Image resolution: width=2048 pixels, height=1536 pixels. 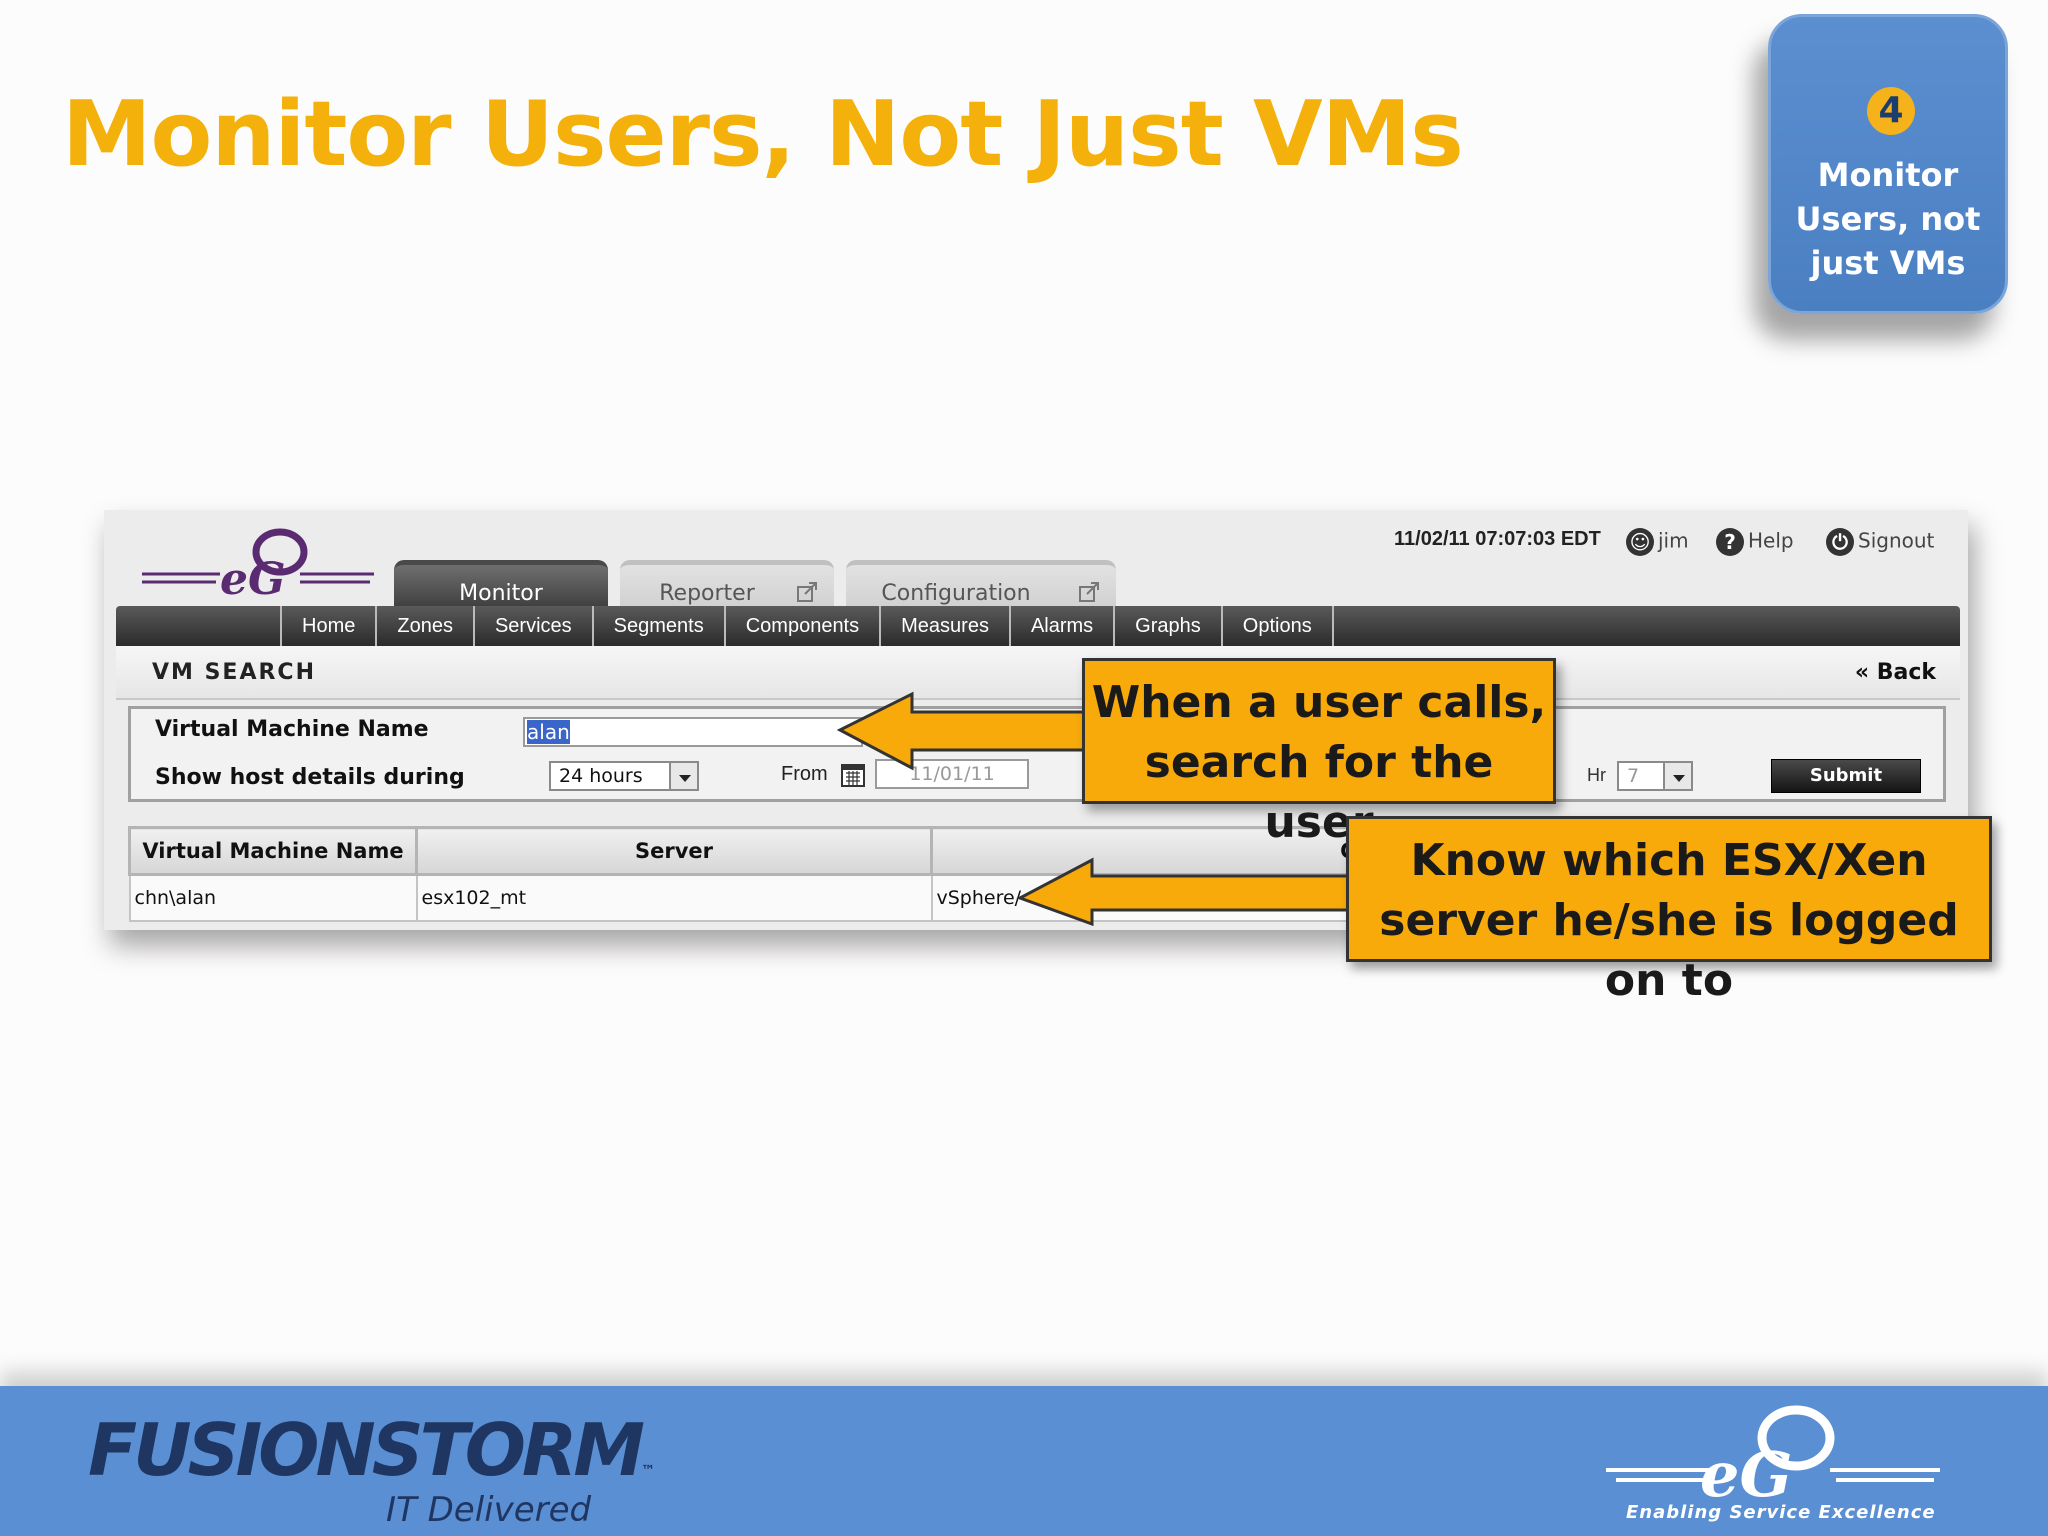 I want to click on tab-reporter-label: Reporter, so click(x=707, y=593).